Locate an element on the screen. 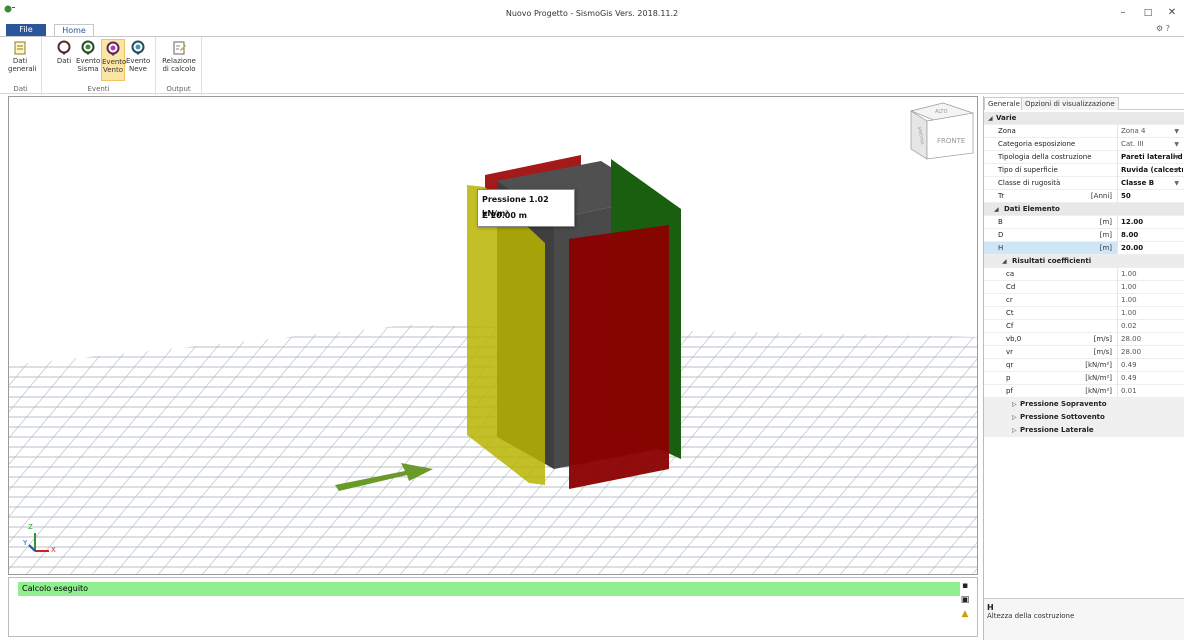 Image resolution: width=1184 pixels, height=640 pixels. property-row: ca 1.00 is located at coordinates (1084, 274).